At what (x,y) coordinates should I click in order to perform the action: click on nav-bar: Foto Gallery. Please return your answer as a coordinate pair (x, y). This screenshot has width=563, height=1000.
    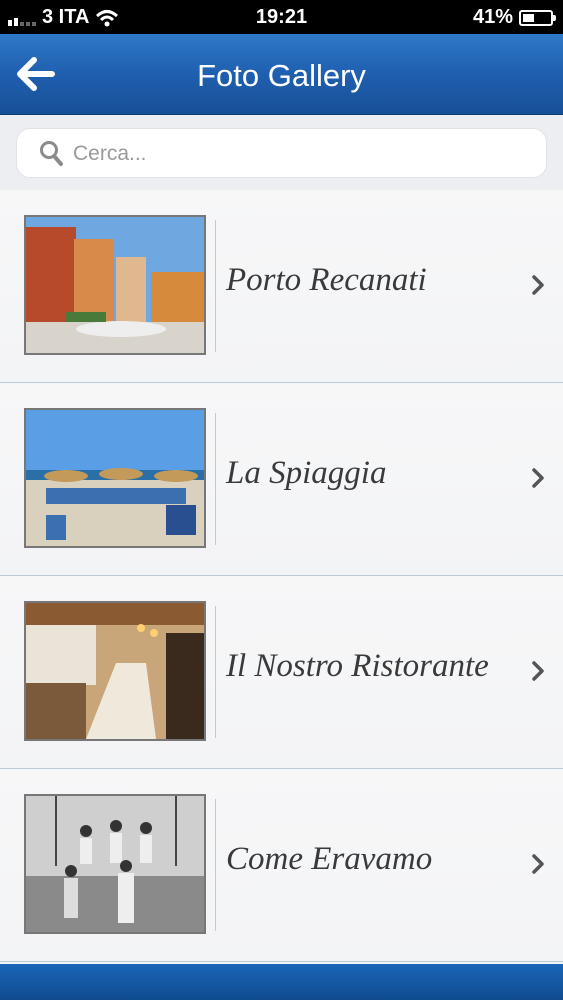
    Looking at the image, I should click on (281, 74).